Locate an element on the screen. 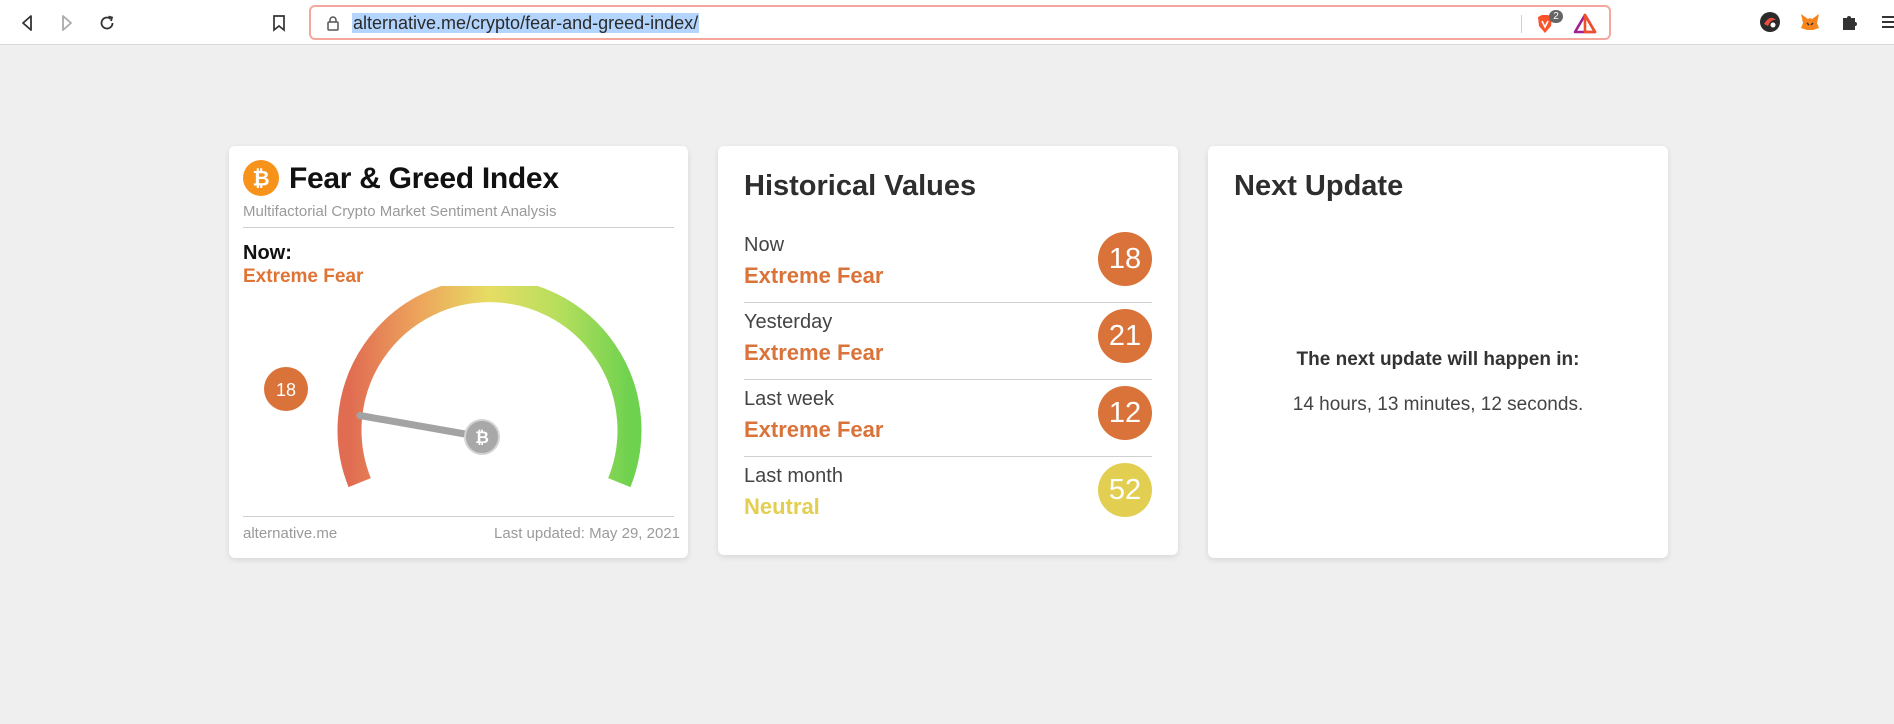 Image resolution: width=1894 pixels, height=724 pixels. forward-button is located at coordinates (67, 23).